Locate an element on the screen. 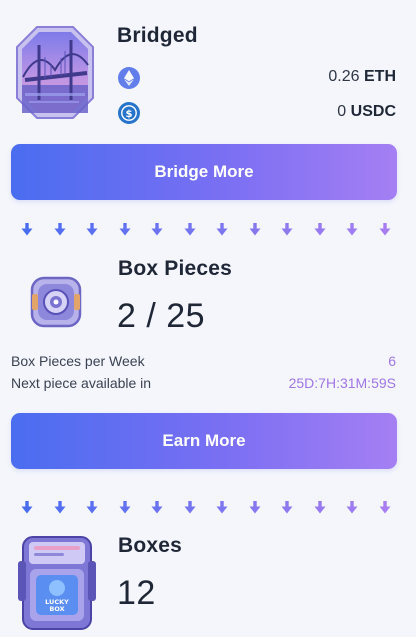 This screenshot has width=416, height=637. usdc-icon: $ is located at coordinates (129, 113).